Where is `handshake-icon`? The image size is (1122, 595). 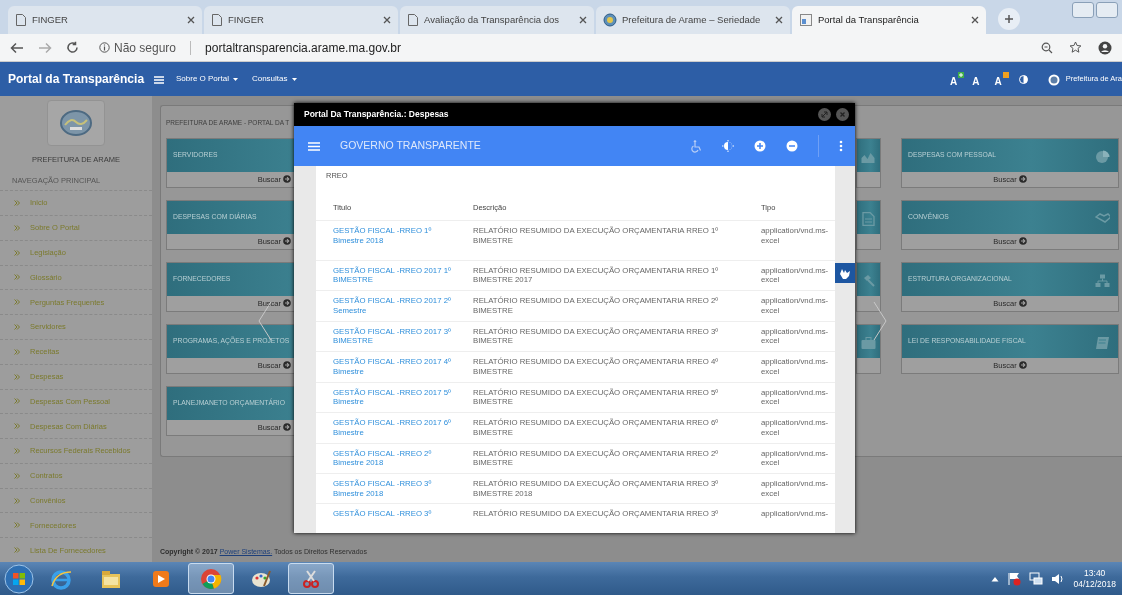 handshake-icon is located at coordinates (1102, 218).